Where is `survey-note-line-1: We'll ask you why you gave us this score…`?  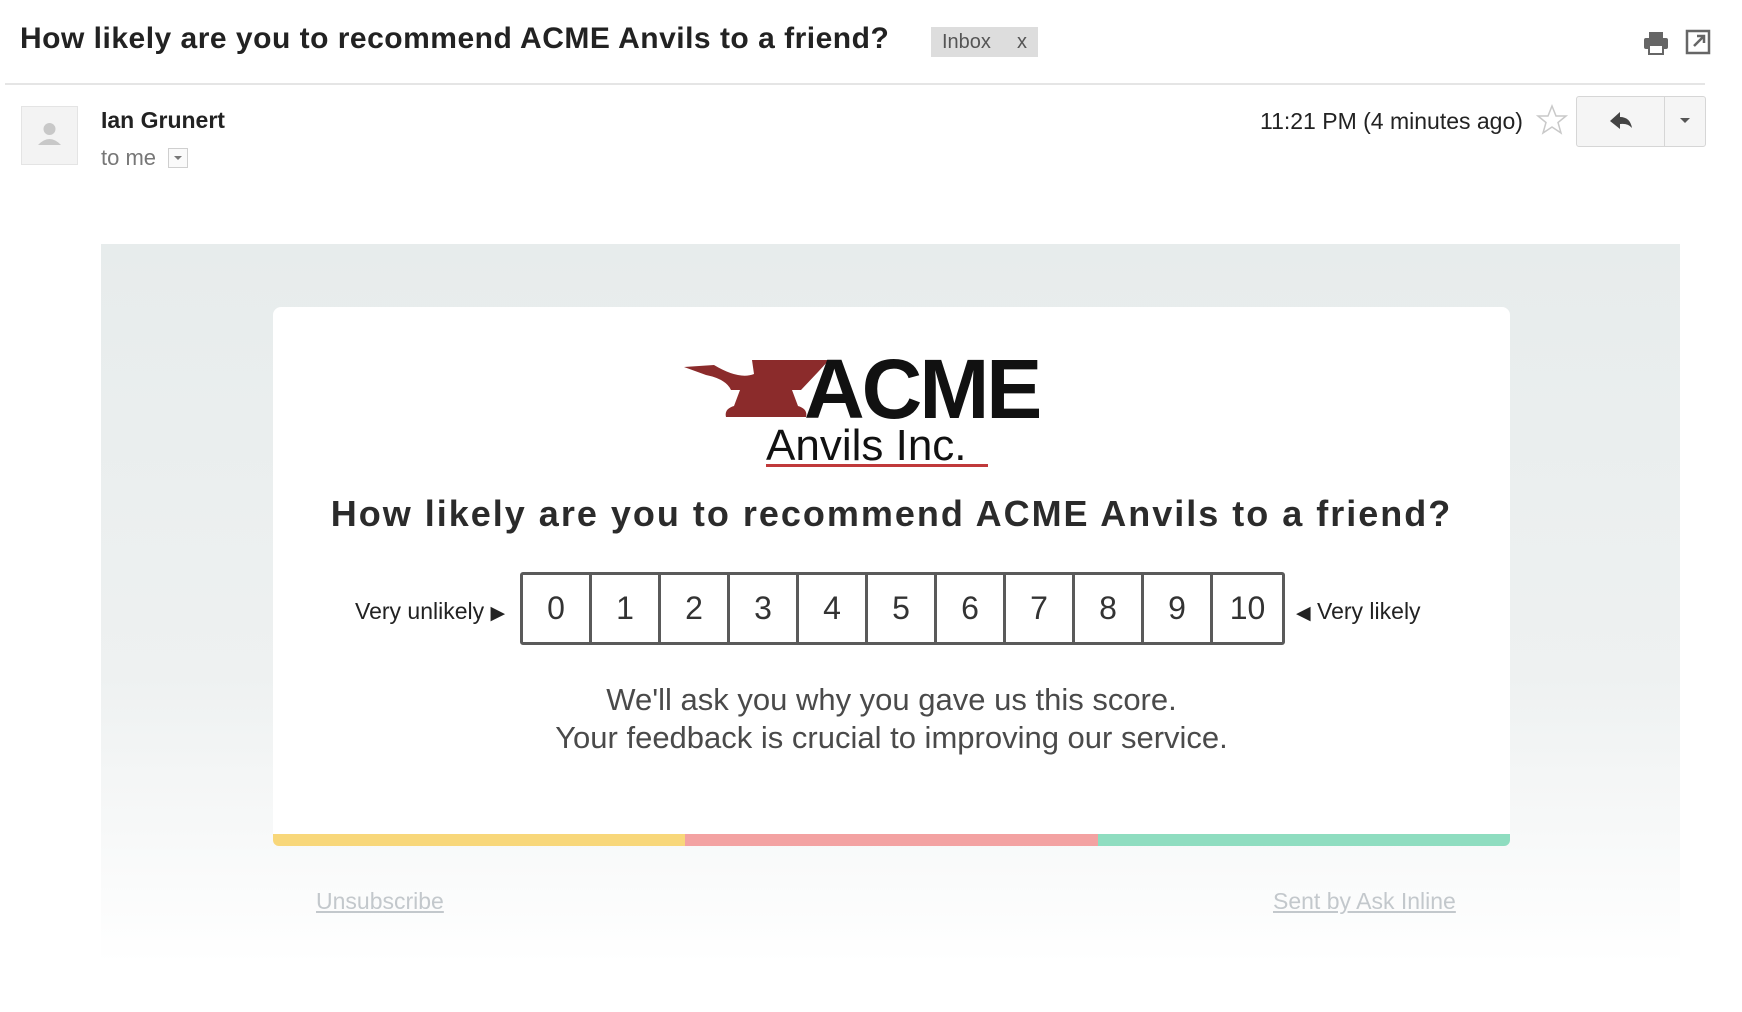 survey-note-line-1: We'll ask you why you gave us this score… is located at coordinates (891, 699).